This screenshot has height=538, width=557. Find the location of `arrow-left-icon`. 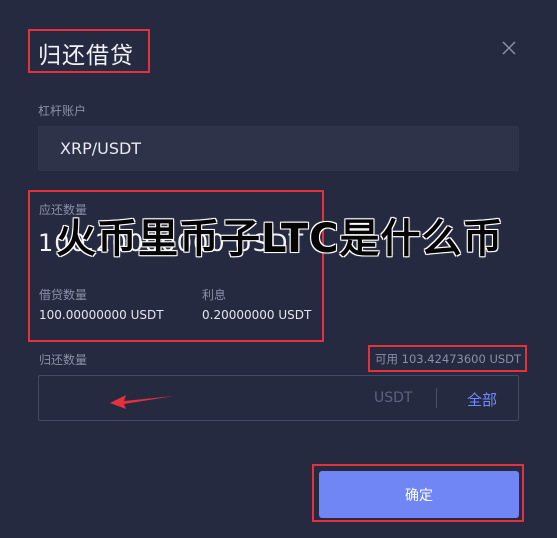

arrow-left-icon is located at coordinates (142, 402).